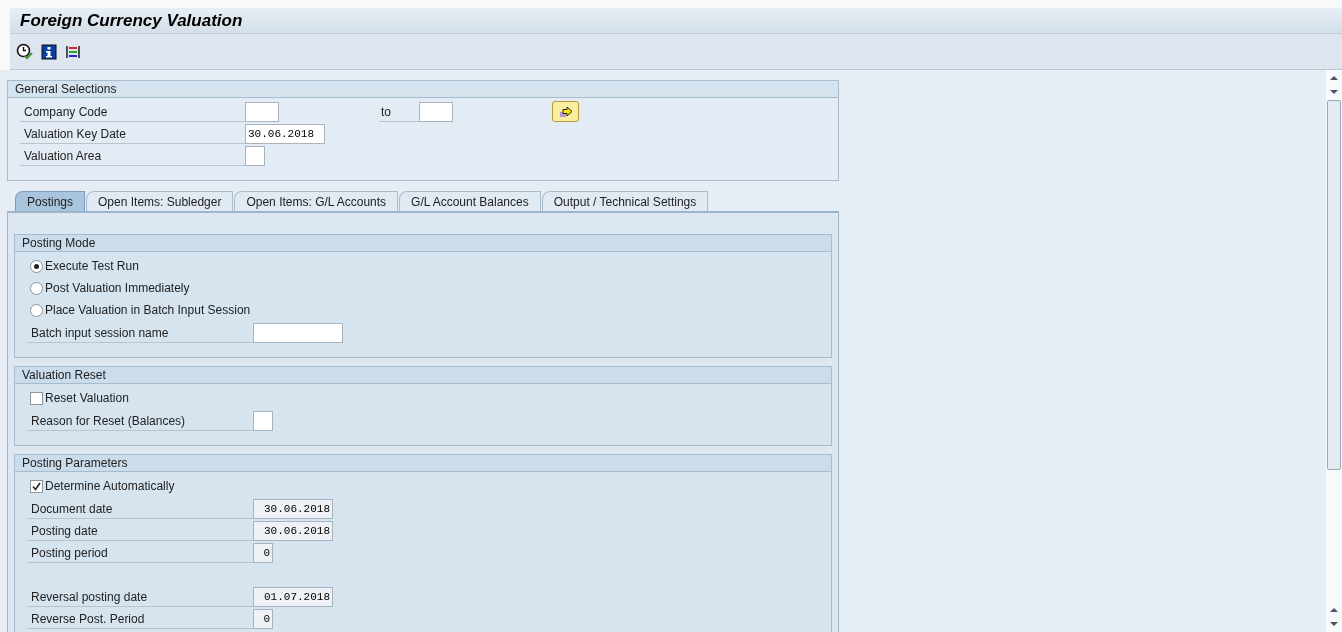 The width and height of the screenshot is (1342, 632). I want to click on field-label: Company Code, so click(132, 112).